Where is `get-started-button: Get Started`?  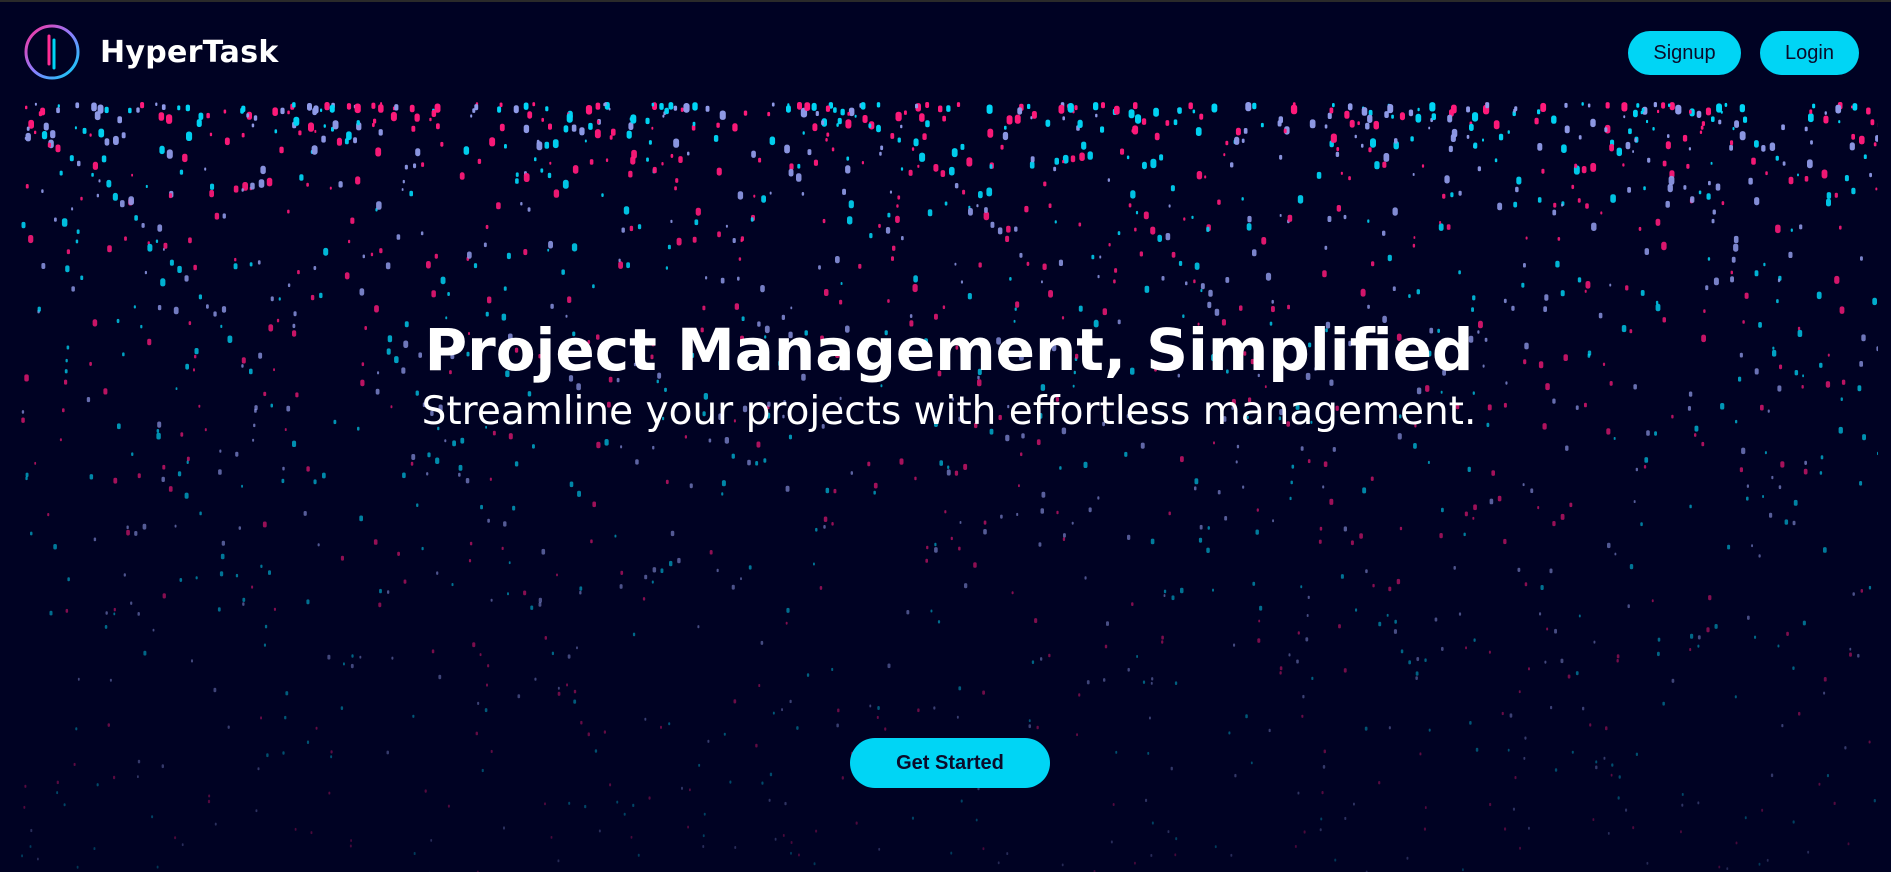
get-started-button: Get Started is located at coordinates (950, 763).